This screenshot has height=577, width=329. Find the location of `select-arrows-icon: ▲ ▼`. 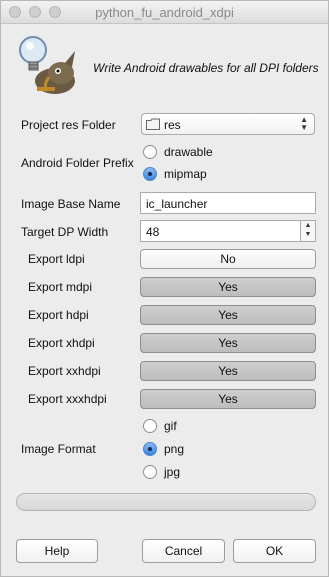

select-arrows-icon: ▲ ▼ is located at coordinates (304, 123).